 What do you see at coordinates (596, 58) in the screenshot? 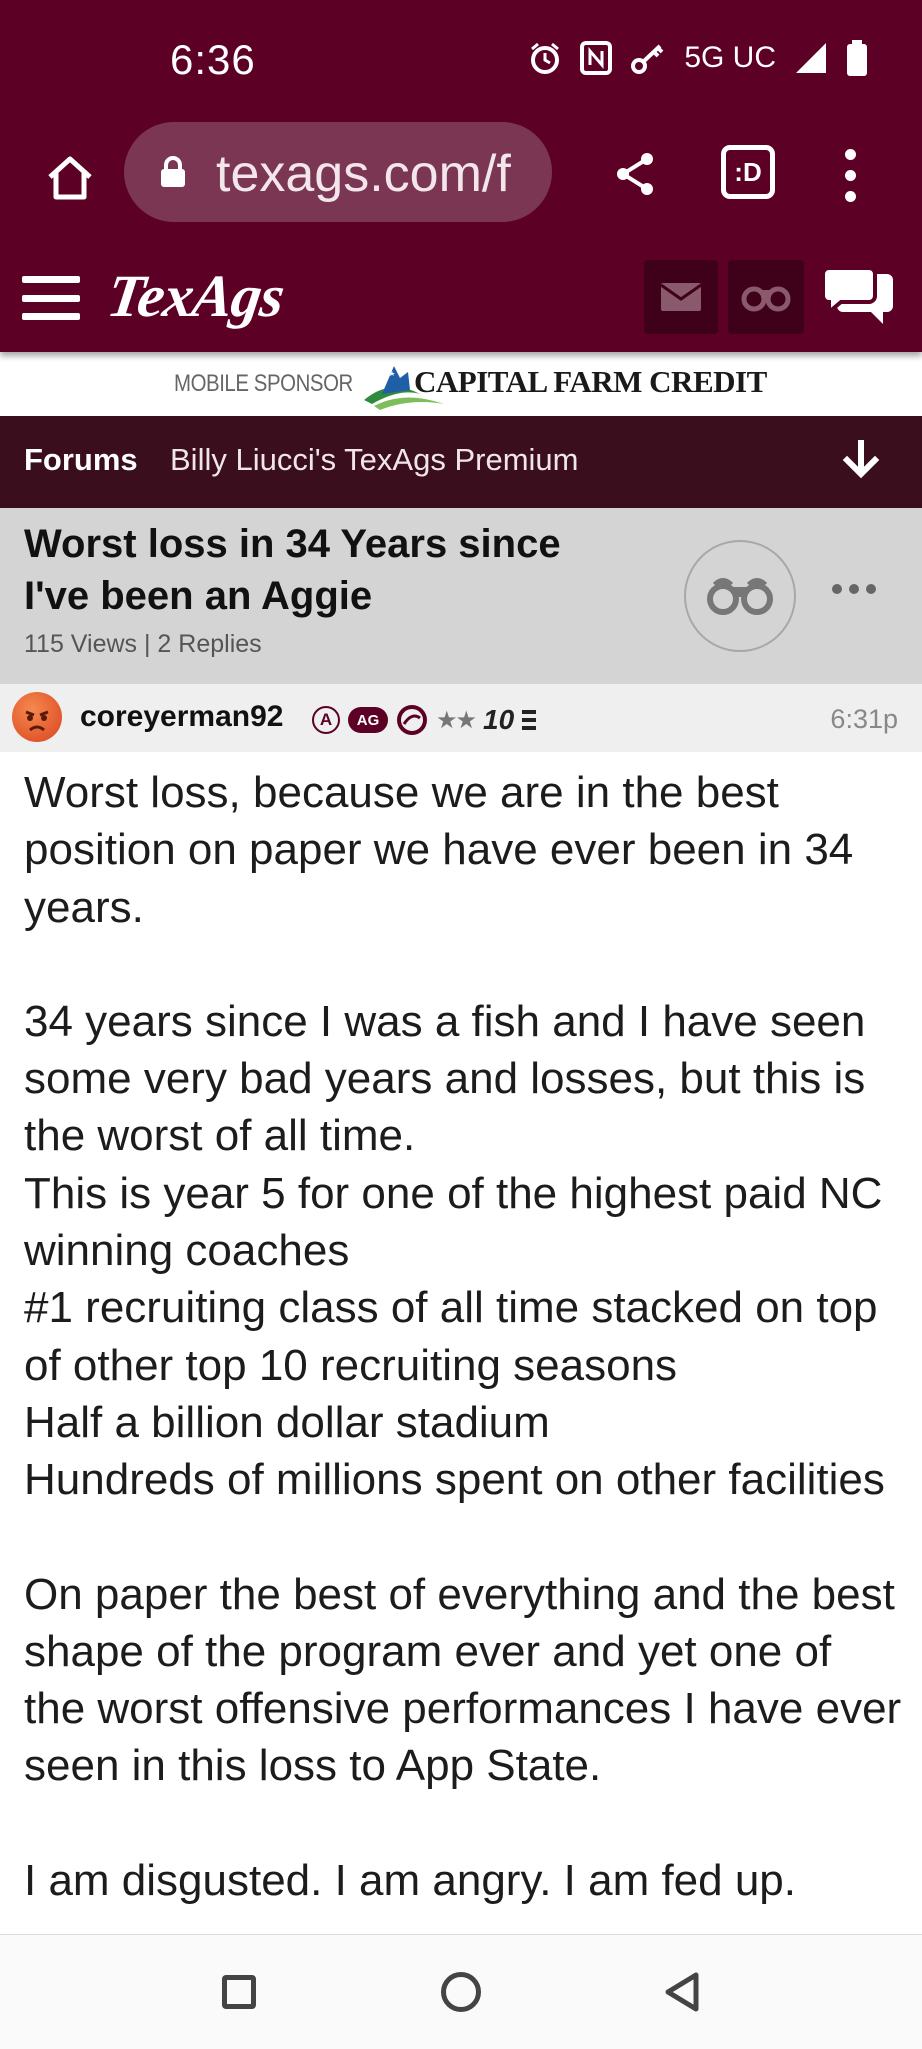
I see `nfc-icon` at bounding box center [596, 58].